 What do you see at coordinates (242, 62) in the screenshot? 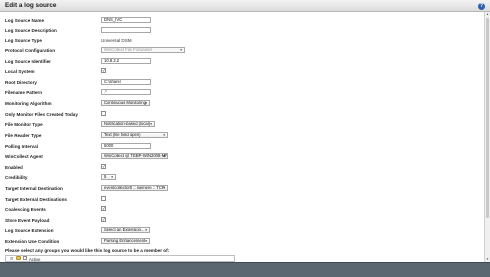
I see `row-log-source-identifier: Log Source Identifier 10.8.2.2` at bounding box center [242, 62].